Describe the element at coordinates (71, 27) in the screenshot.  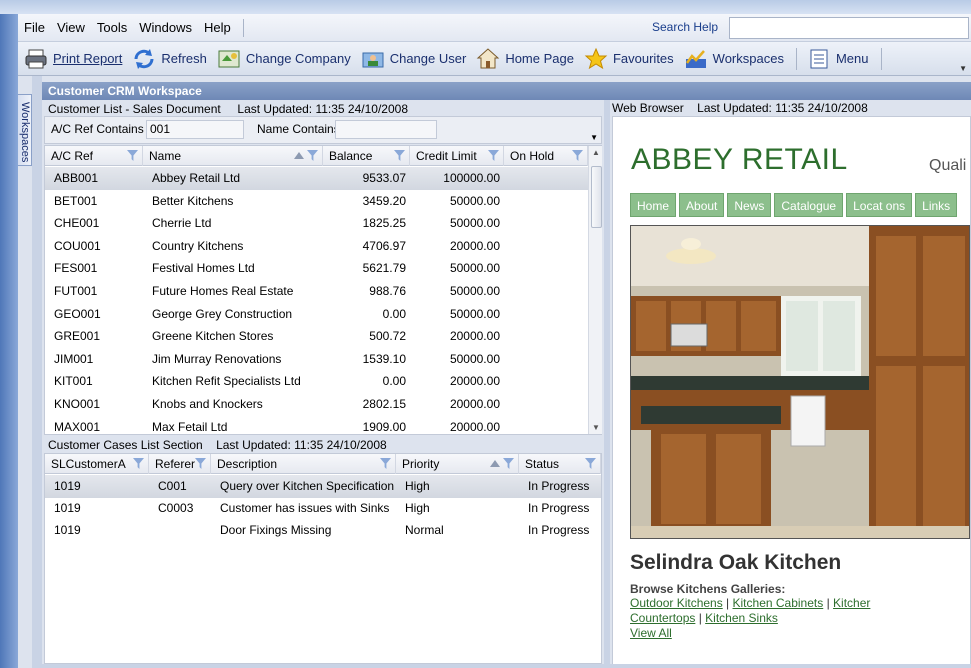
I see `menu-view: View` at that location.